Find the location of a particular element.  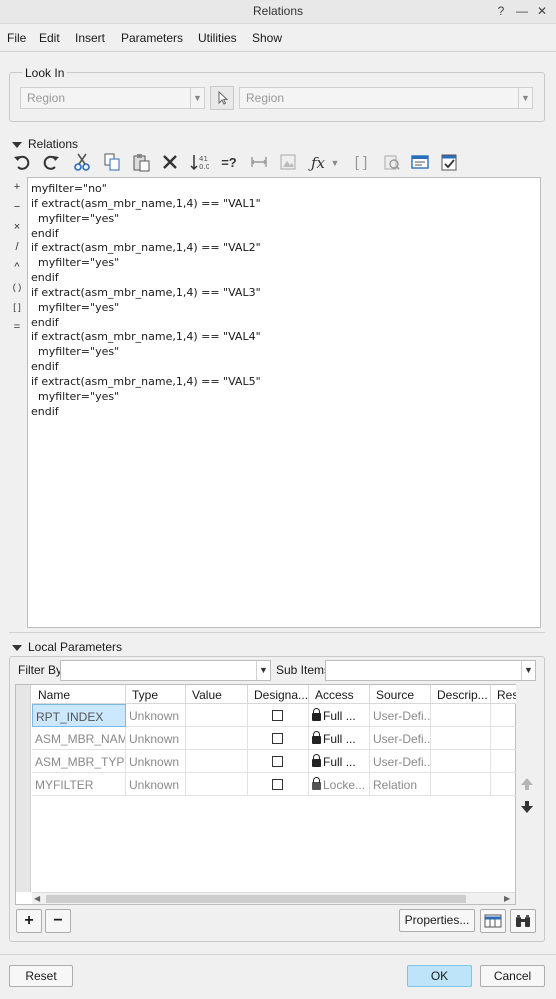

undo-icon is located at coordinates (22, 163).